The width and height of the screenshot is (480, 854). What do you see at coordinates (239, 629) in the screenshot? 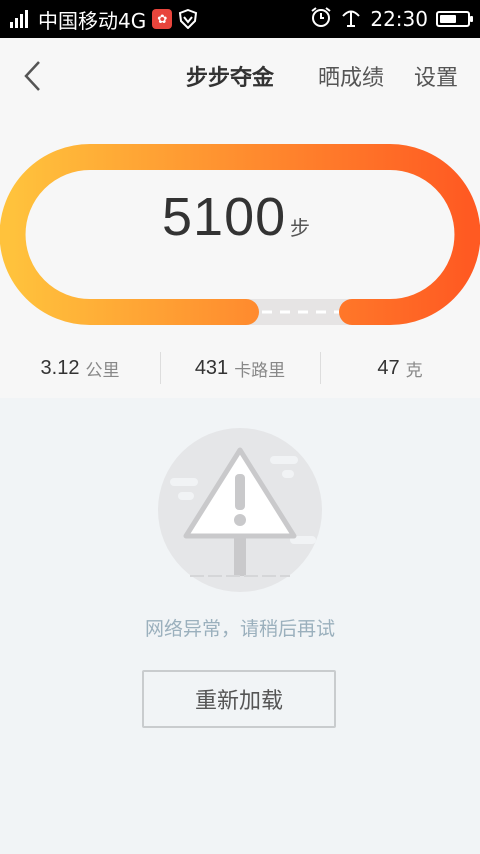
I see `error-message: 网络异常，请稍后再试` at bounding box center [239, 629].